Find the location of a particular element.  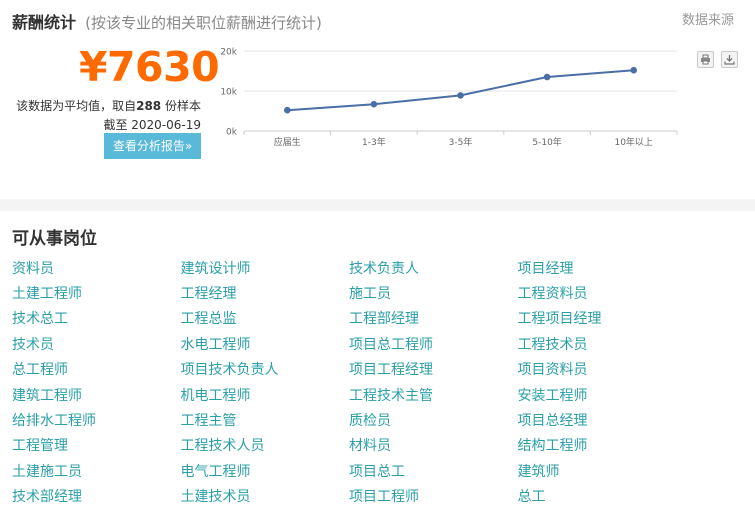

job-row: 资料员 建筑设计师 技术负责人 项目经理 is located at coordinates (382, 267).